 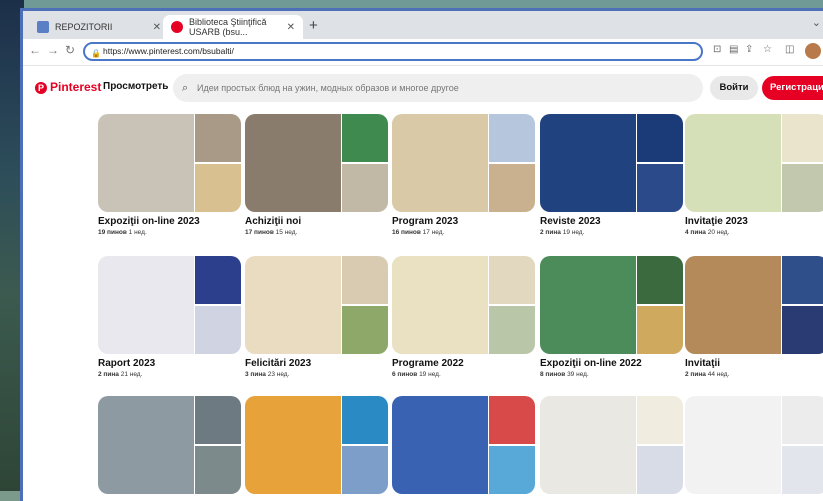 I want to click on tab-repozitorii: REPOZITORII ✕, so click(x=99, y=27).